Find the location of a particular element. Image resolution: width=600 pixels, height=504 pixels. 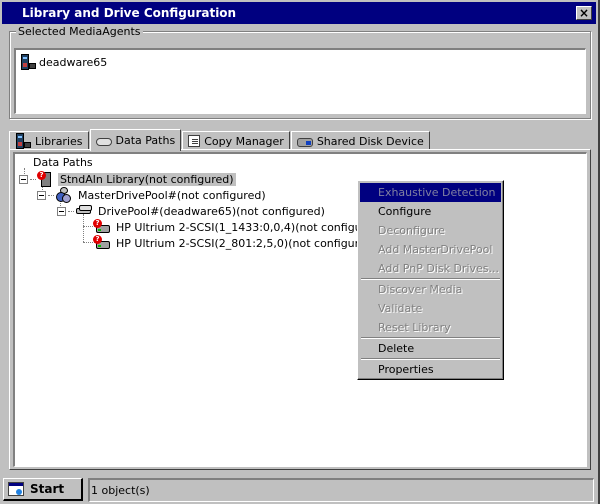

tab-label: Data Paths is located at coordinates (145, 140).